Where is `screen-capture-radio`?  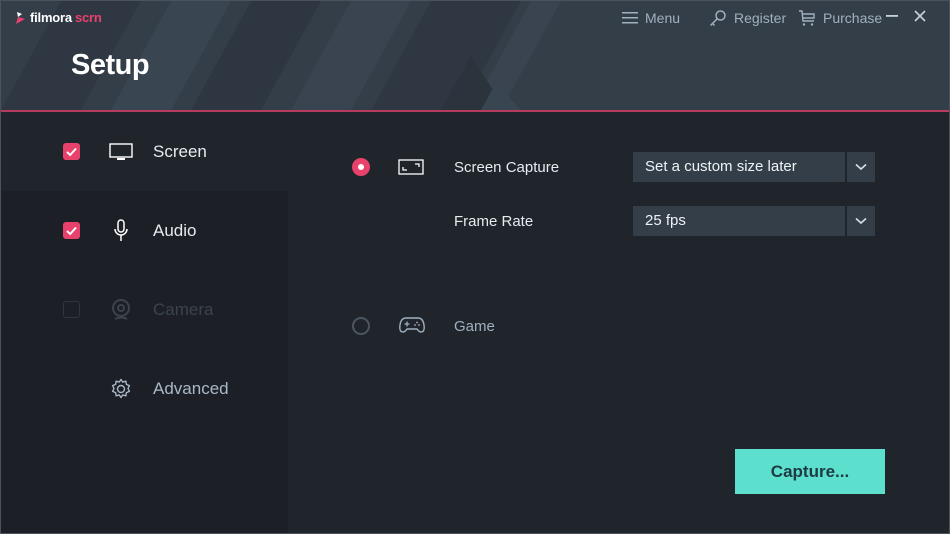
screen-capture-radio is located at coordinates (361, 167).